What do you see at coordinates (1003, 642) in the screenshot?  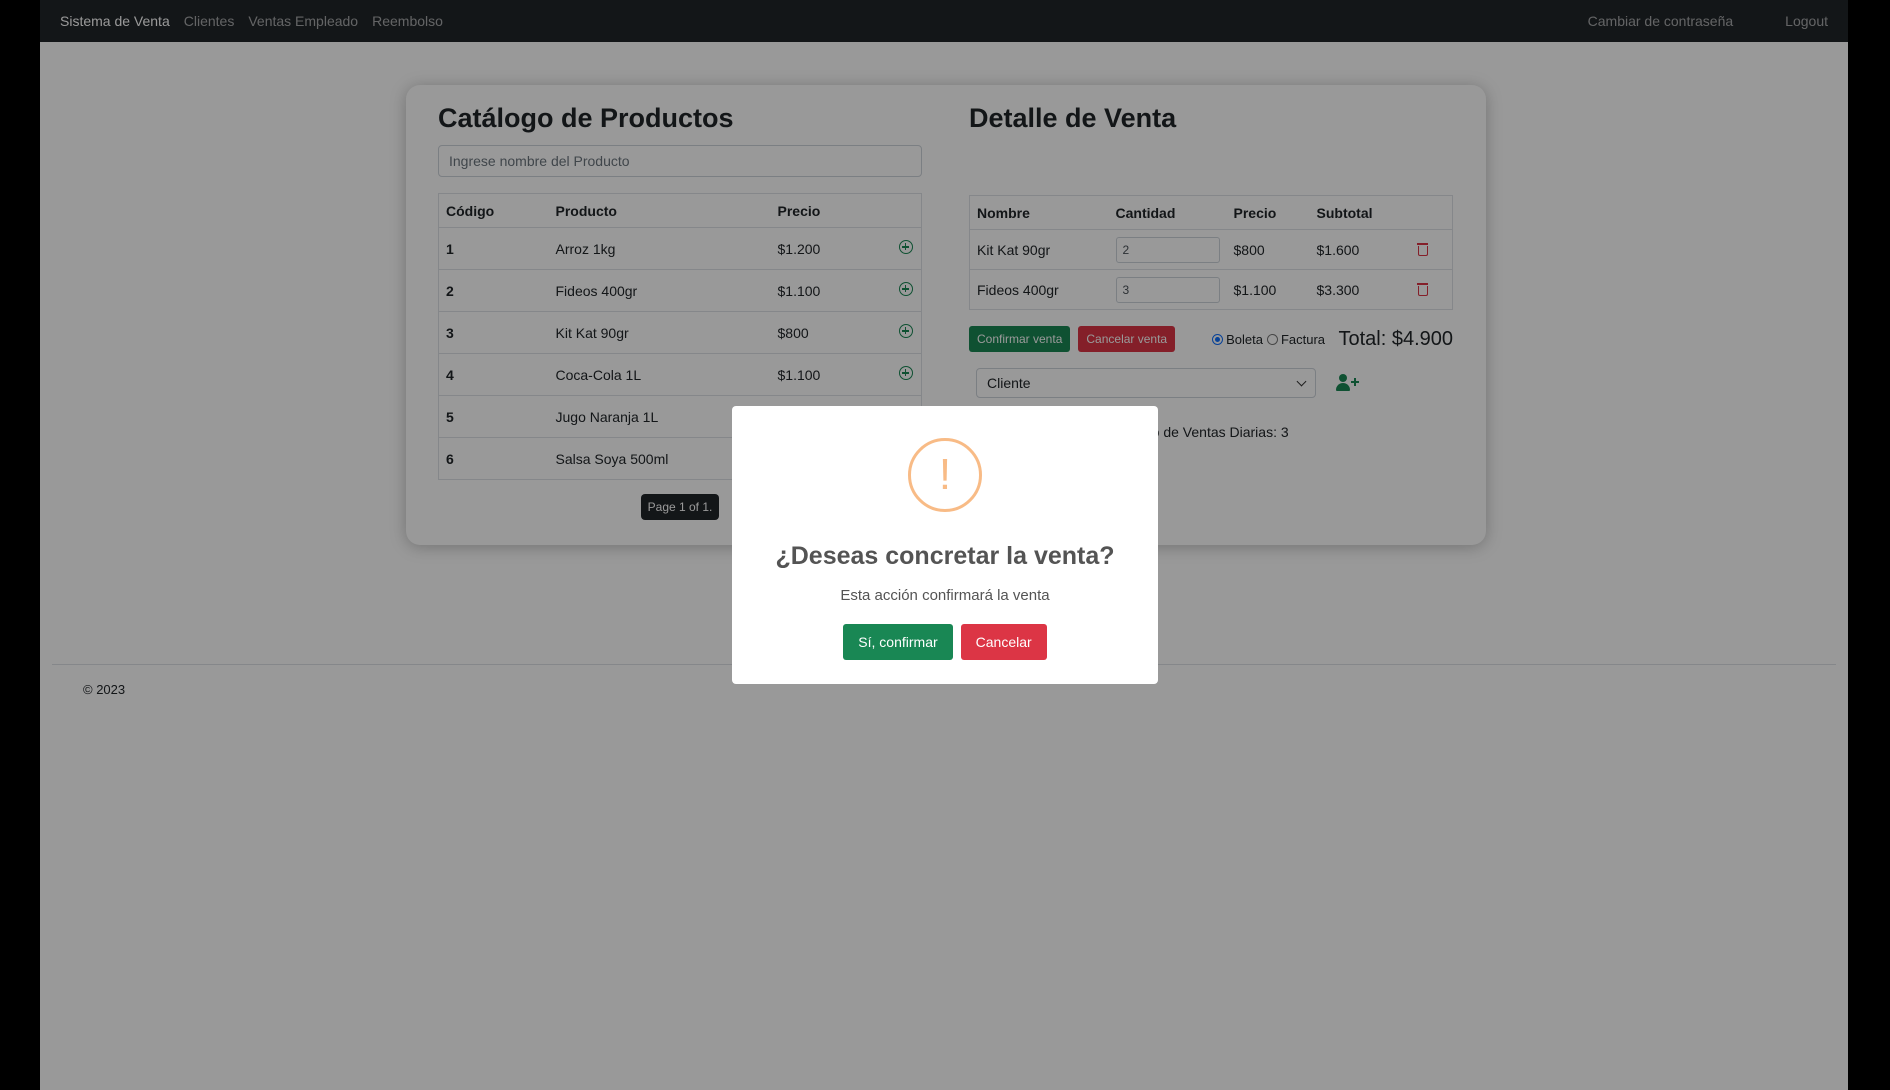 I see `dialog-cancel-button: Cancelar` at bounding box center [1003, 642].